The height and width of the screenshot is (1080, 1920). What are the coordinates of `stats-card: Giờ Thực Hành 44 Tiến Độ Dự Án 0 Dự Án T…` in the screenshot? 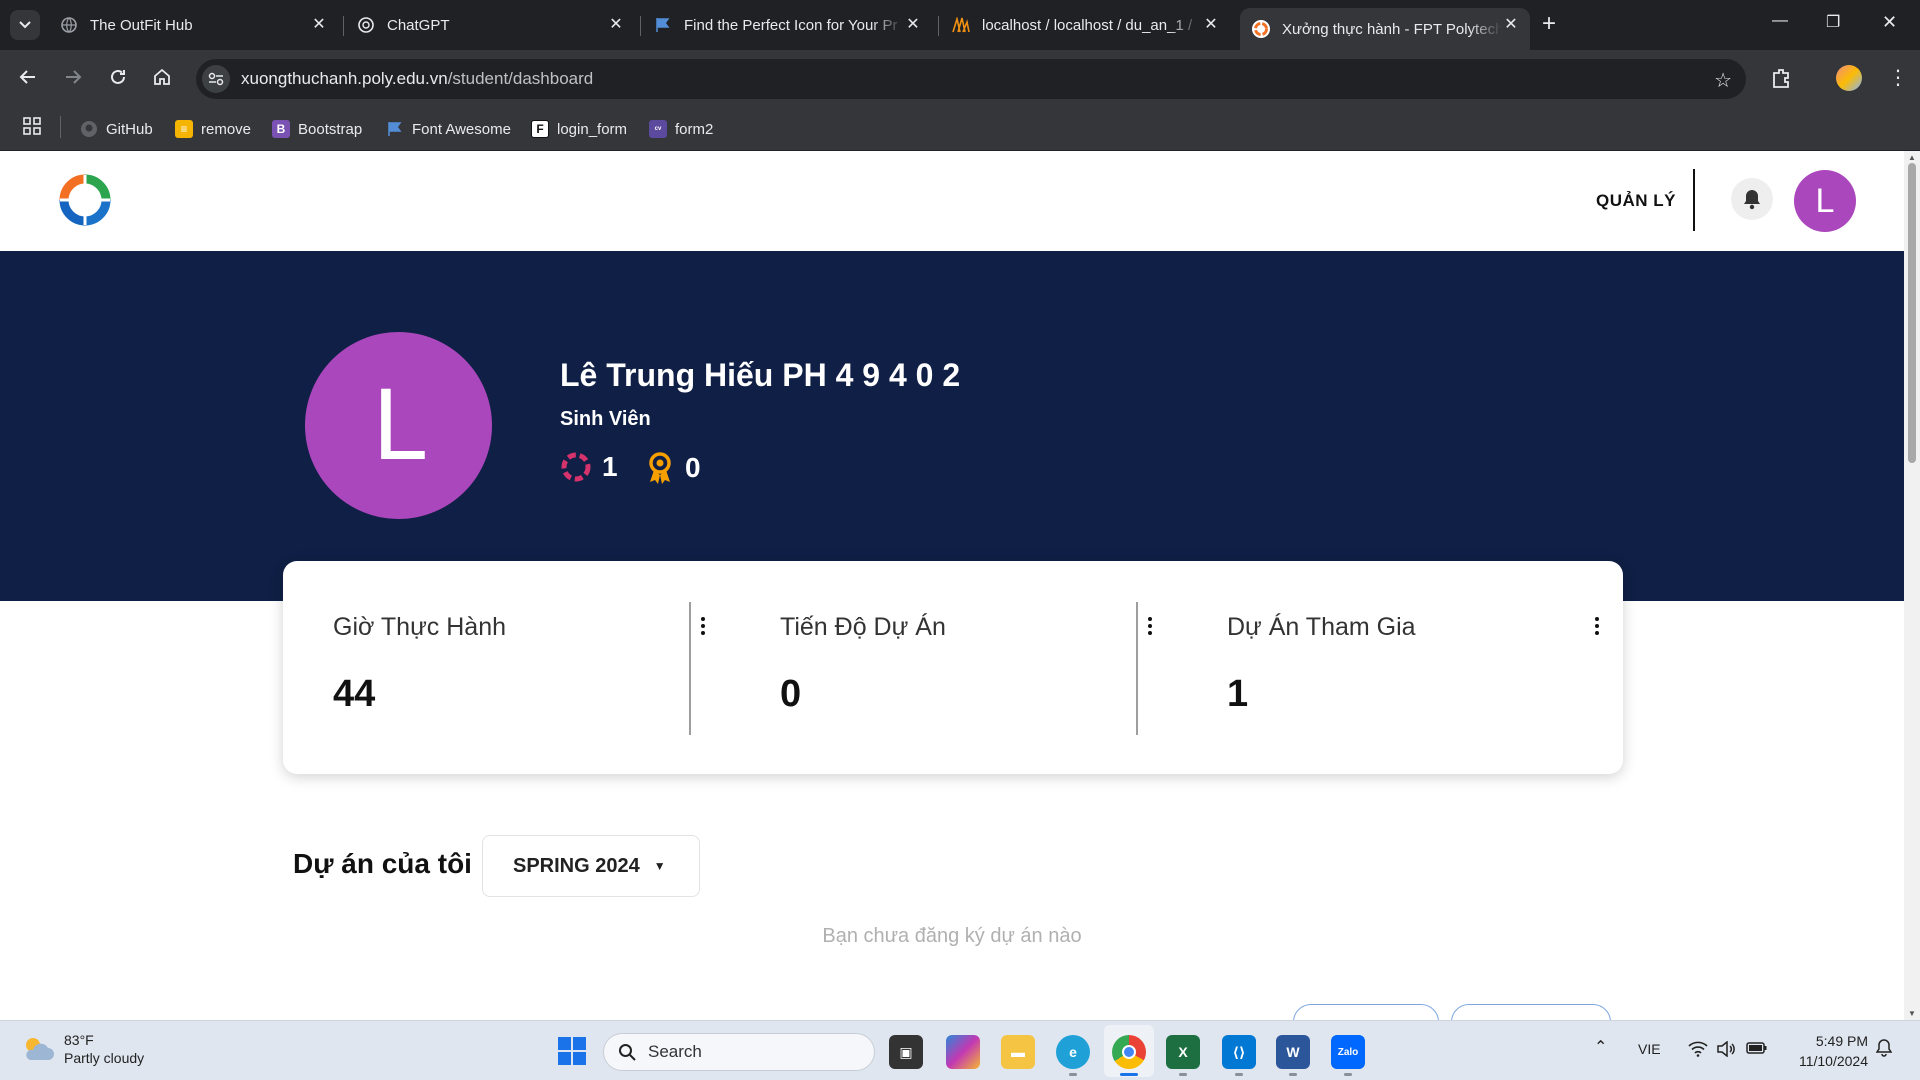 It's located at (953, 667).